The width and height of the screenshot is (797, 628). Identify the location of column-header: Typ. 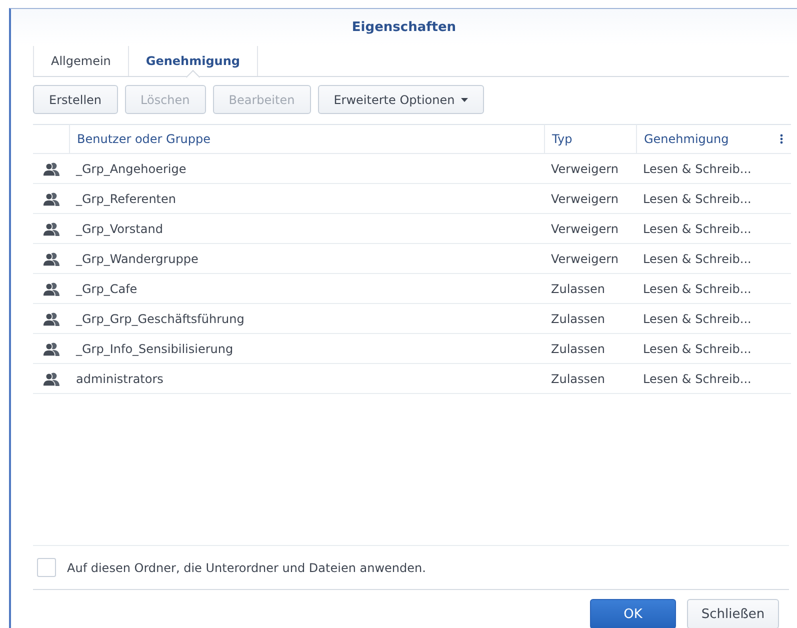
(590, 139).